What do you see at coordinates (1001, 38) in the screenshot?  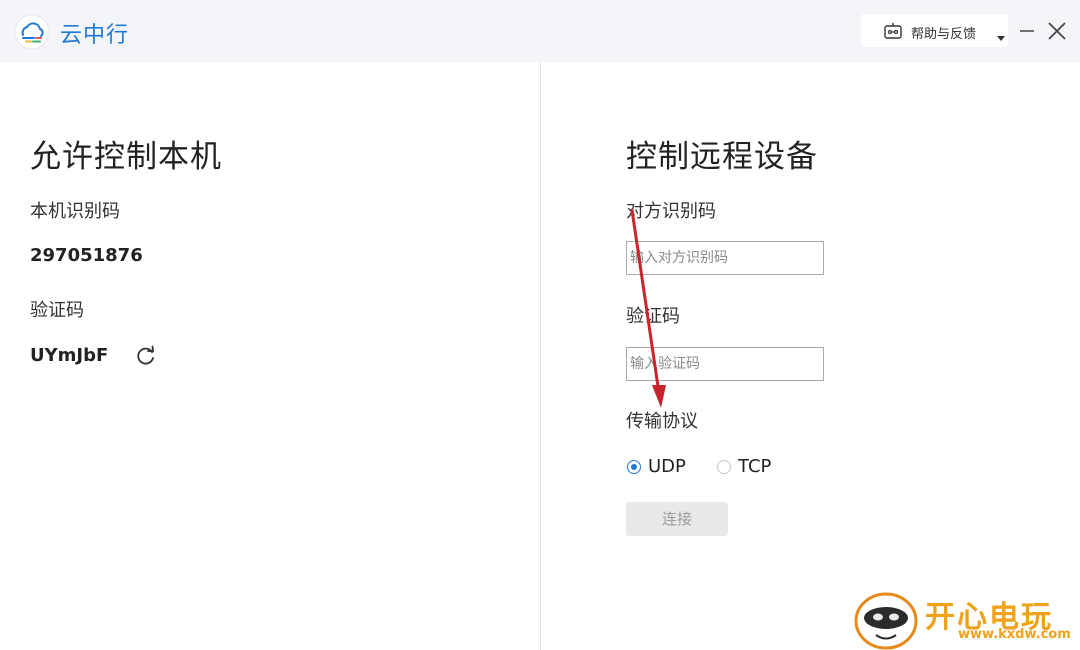 I see `dropdown-caret-icon` at bounding box center [1001, 38].